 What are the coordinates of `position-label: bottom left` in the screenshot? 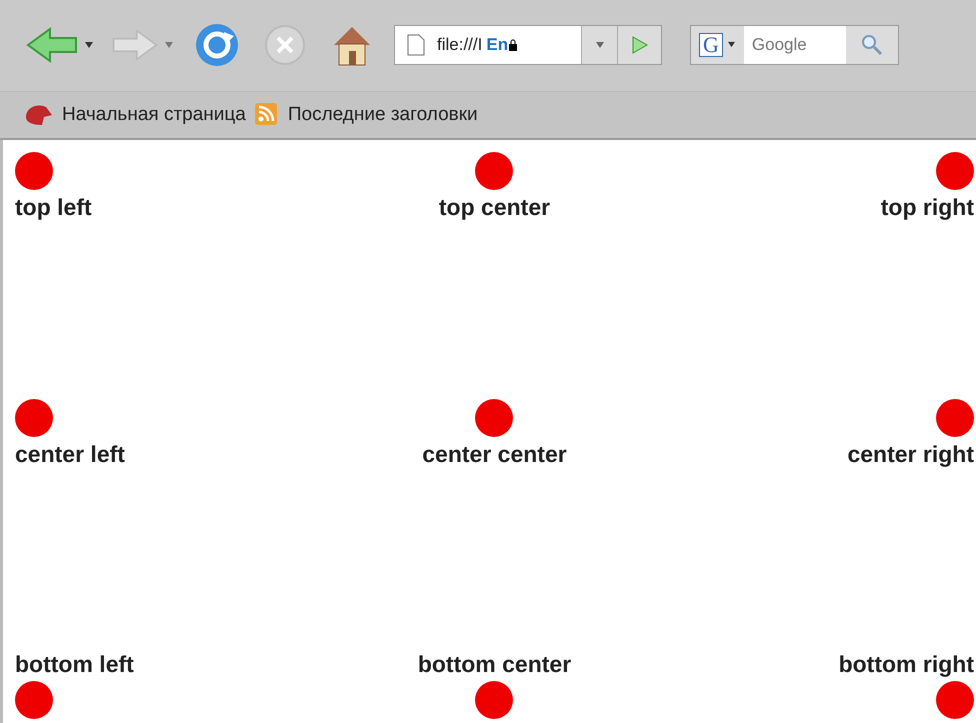 It's located at (74, 664).